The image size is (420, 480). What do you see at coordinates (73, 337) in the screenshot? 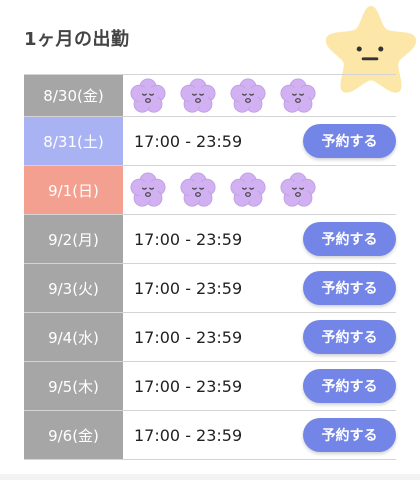
I see `date-cell: 9/4(水)` at bounding box center [73, 337].